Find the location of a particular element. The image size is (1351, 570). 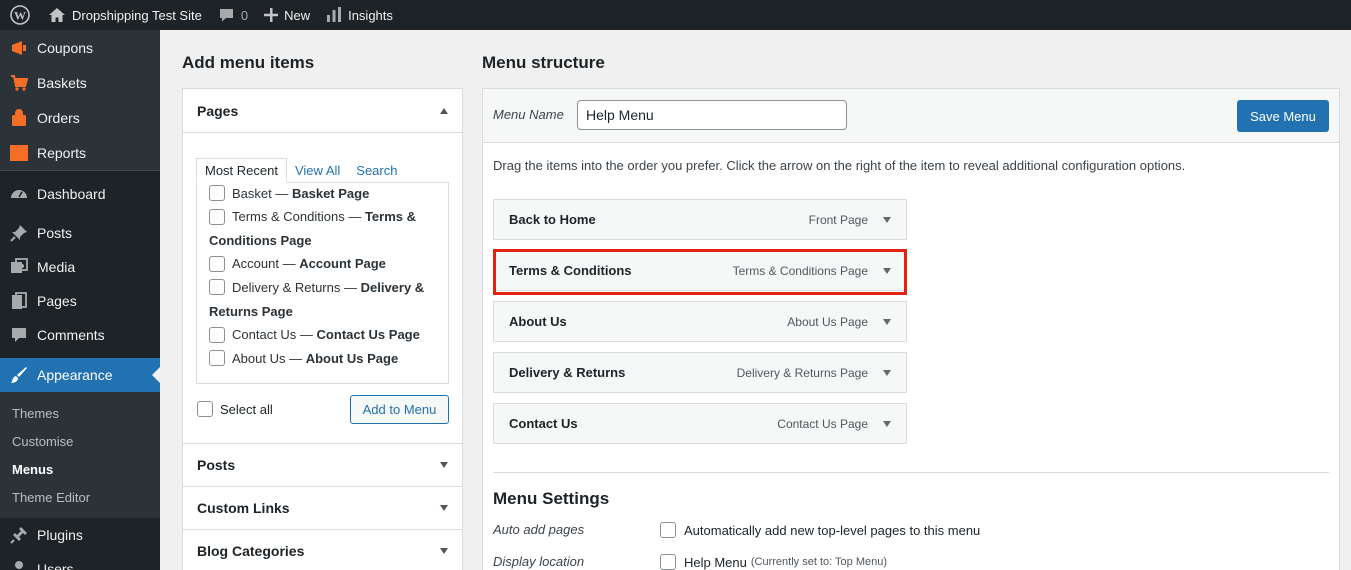

menu-structure-title: Menu structure is located at coordinates (543, 62).